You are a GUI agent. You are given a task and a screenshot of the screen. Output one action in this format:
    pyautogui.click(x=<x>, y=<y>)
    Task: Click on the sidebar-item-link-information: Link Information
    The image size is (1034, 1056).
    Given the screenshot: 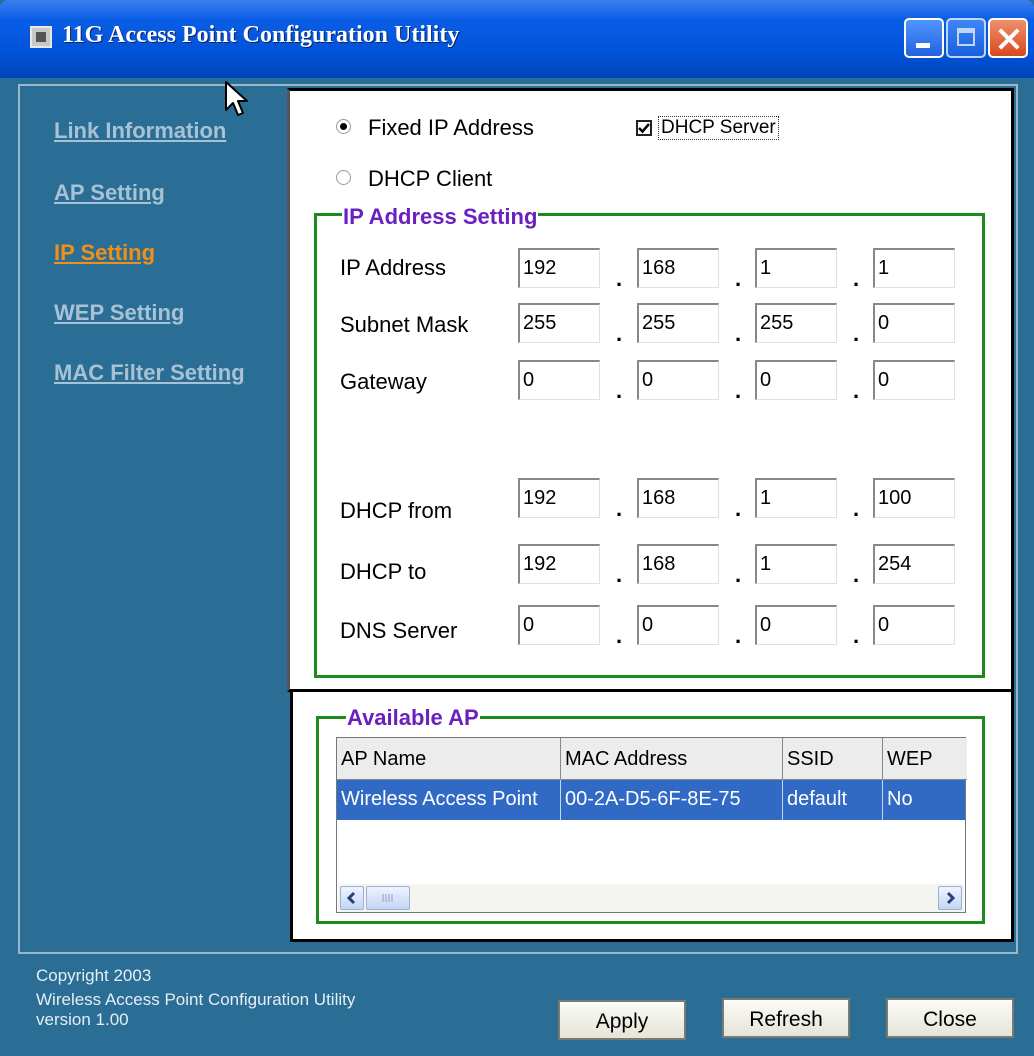 What is the action you would take?
    pyautogui.click(x=140, y=131)
    